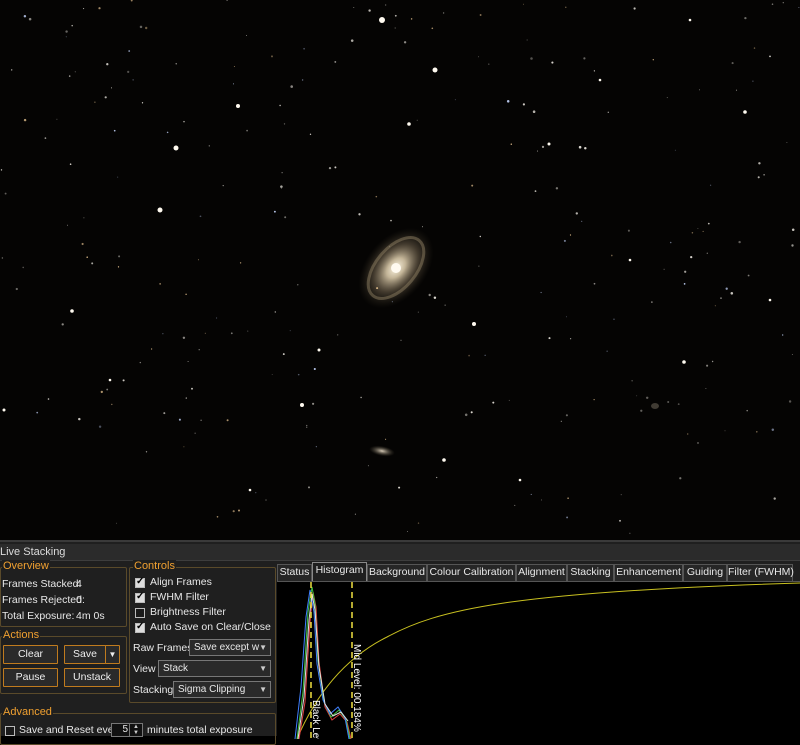 Image resolution: width=800 pixels, height=745 pixels. Describe the element at coordinates (21, 635) in the screenshot. I see `actions-legend: Actions` at that location.